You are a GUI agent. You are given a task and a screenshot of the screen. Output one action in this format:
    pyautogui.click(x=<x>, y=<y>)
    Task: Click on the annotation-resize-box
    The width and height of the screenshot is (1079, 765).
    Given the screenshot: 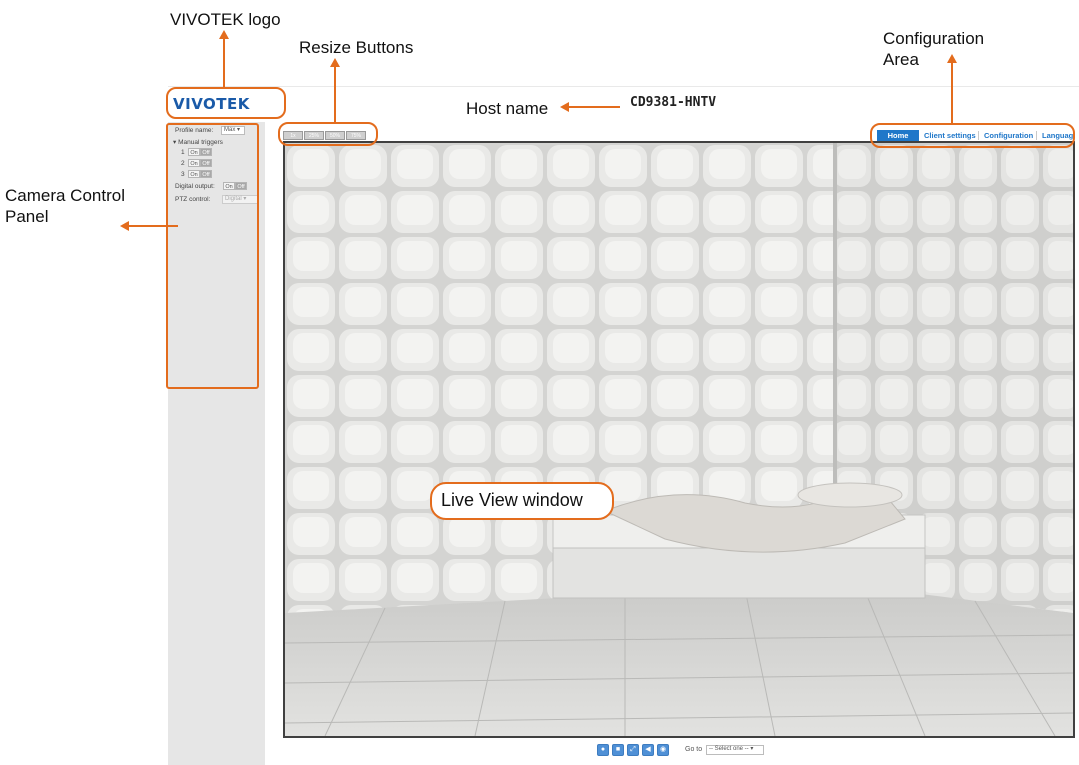 What is the action you would take?
    pyautogui.click(x=328, y=134)
    